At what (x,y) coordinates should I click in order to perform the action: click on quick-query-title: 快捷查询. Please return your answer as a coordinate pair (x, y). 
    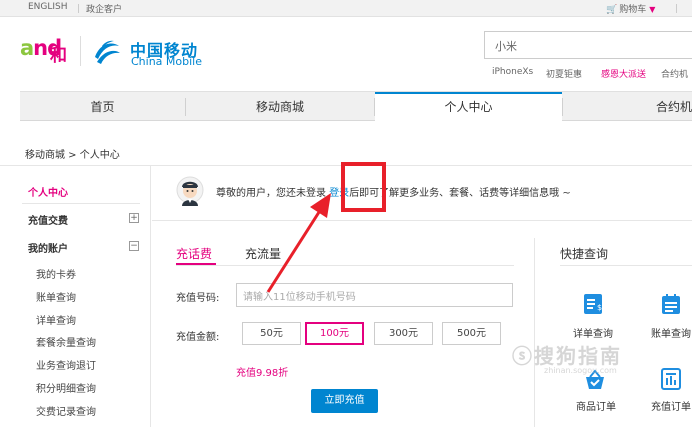
    Looking at the image, I should click on (584, 254).